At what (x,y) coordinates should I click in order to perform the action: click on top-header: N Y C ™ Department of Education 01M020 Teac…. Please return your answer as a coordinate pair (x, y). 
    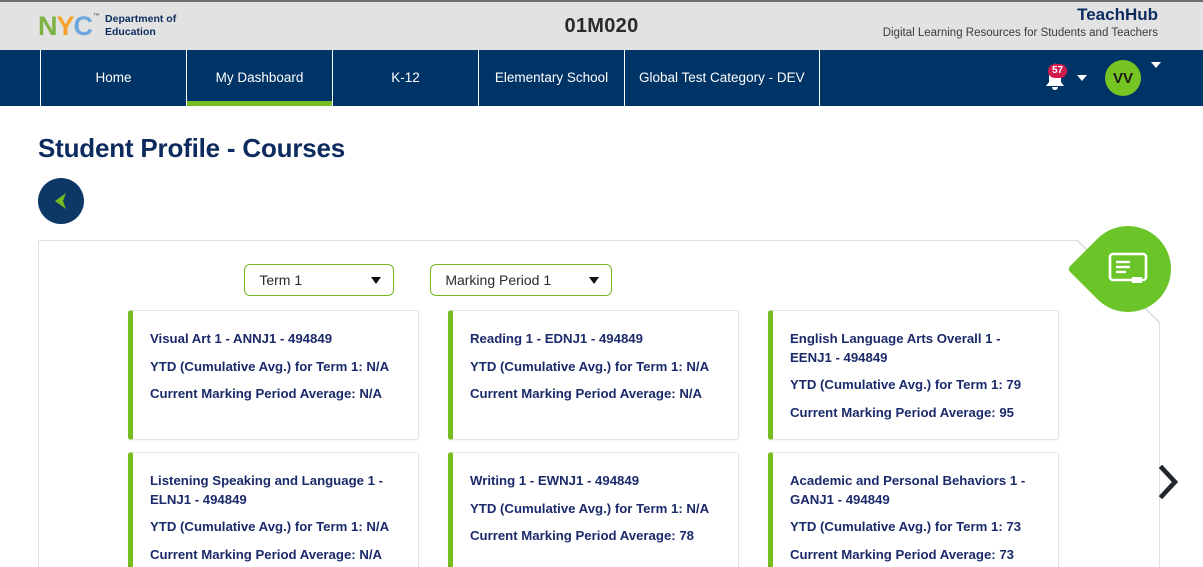
    Looking at the image, I should click on (601, 25).